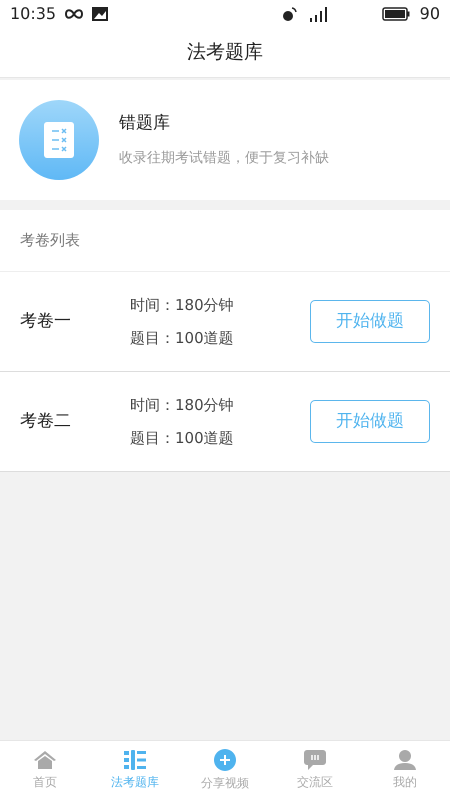 This screenshot has width=450, height=800. Describe the element at coordinates (100, 14) in the screenshot. I see `image-icon` at that location.